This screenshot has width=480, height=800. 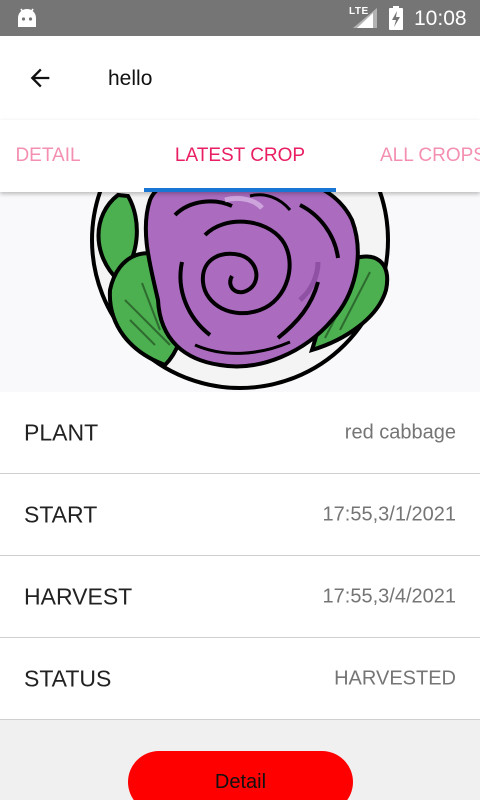 I want to click on plant-row: PLANT red cabbage, so click(x=240, y=433).